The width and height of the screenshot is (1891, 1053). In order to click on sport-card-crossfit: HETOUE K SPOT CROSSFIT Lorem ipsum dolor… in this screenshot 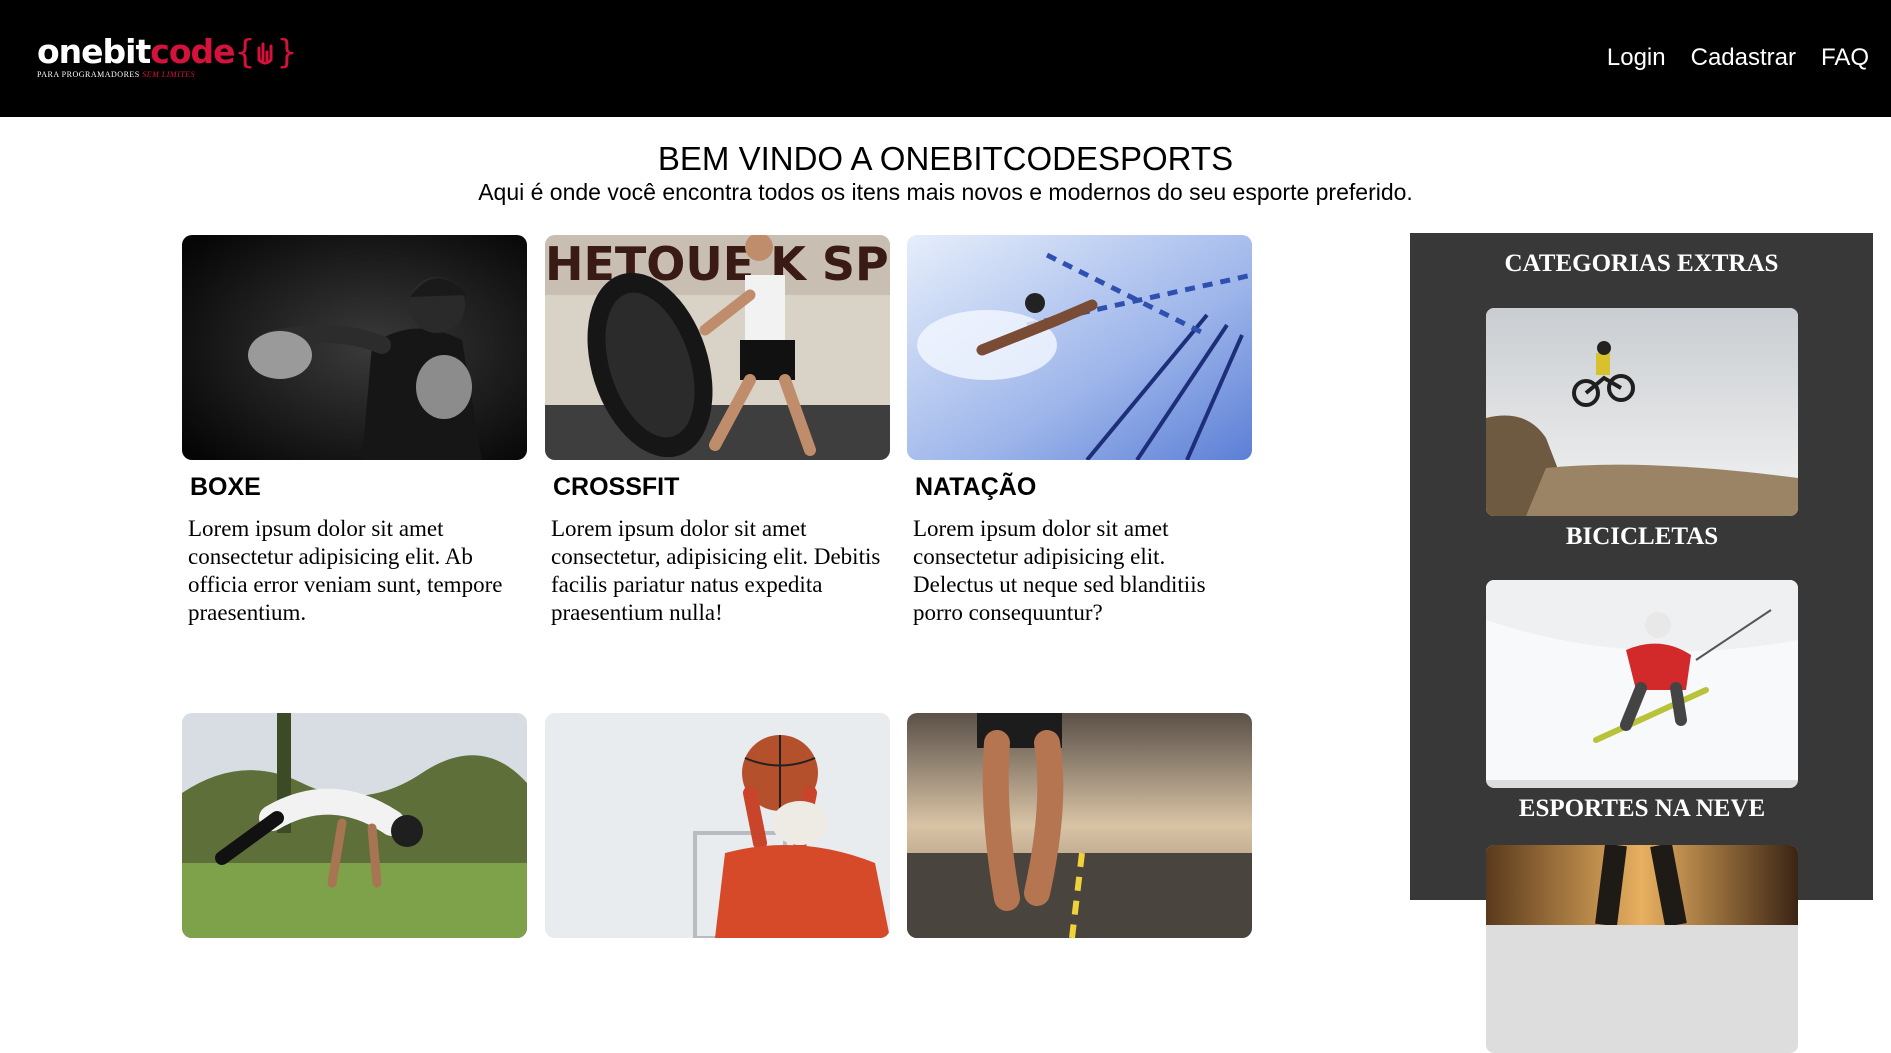, I will do `click(717, 430)`.